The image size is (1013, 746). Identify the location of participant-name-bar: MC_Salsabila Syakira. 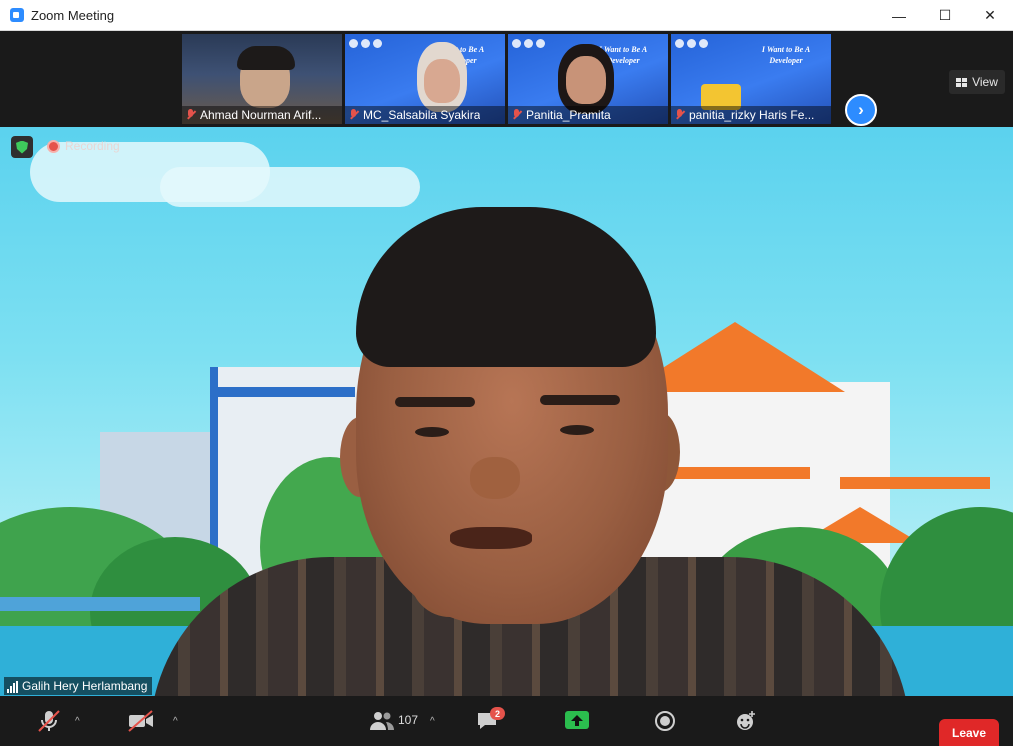
(425, 115).